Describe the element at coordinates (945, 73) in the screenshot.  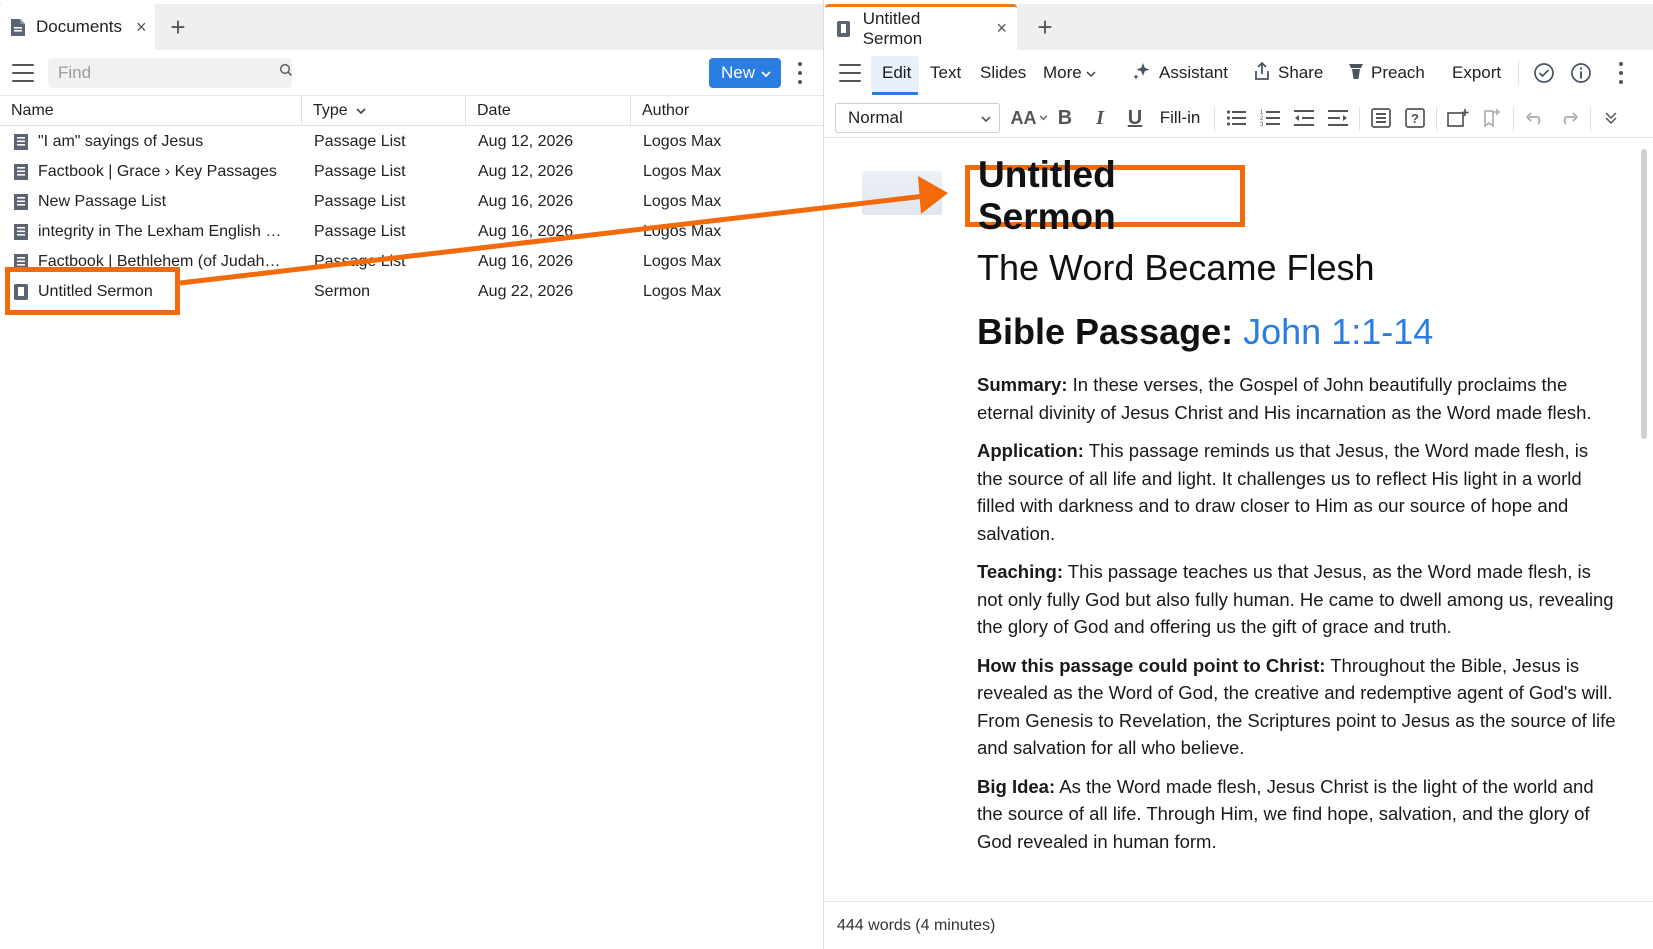
I see `tab-text: Text` at that location.